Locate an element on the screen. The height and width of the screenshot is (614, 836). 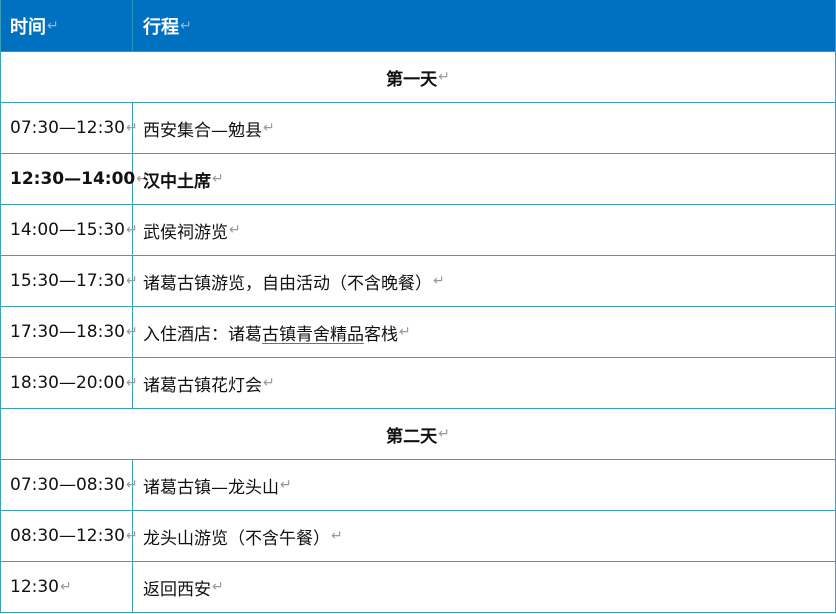
header-event-label: 行程 is located at coordinates (161, 27).